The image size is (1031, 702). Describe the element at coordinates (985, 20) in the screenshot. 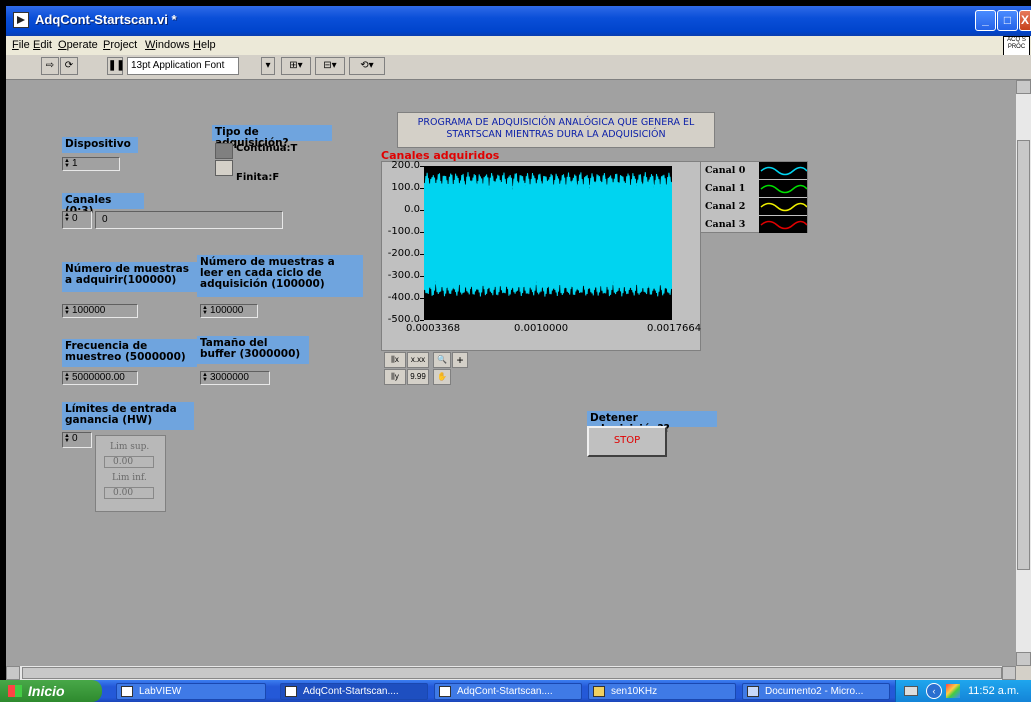

I see `minimize-button: _` at that location.